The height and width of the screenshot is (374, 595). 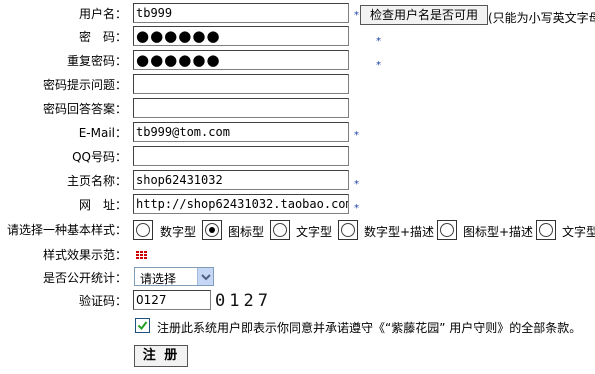 What do you see at coordinates (158, 279) in the screenshot?
I see `public-stats-selected: 请选择` at bounding box center [158, 279].